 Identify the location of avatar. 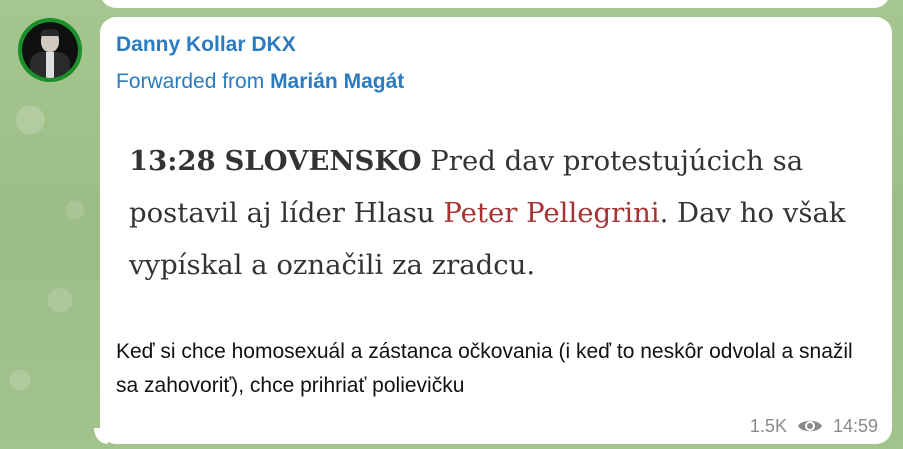
(50, 50).